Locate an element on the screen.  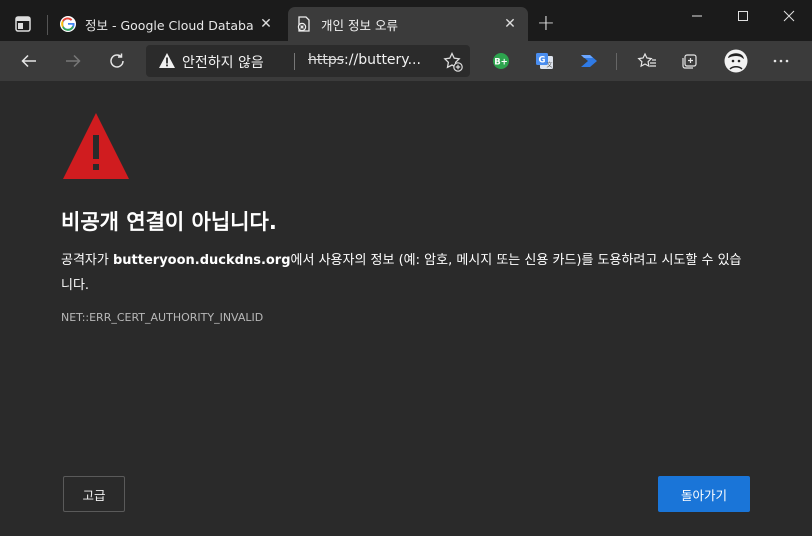
arrow-right-icon is located at coordinates (73, 61).